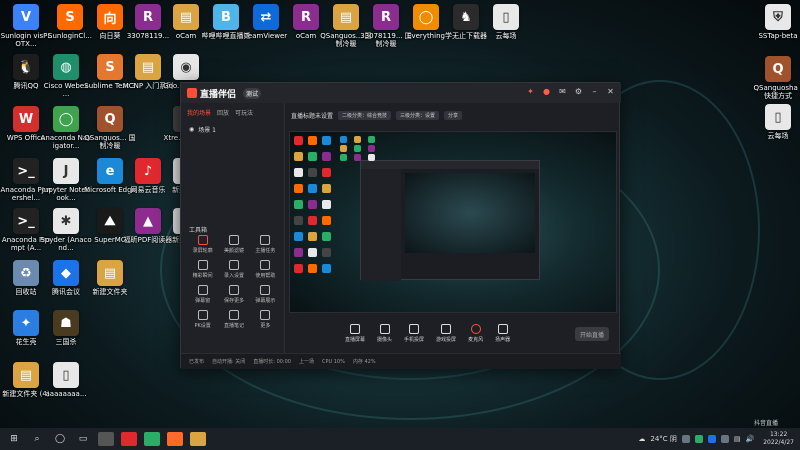 The width and height of the screenshot is (800, 450). Describe the element at coordinates (506, 33) in the screenshot. I see `desktop-icon-yunzhuofu: ▯ 云每场` at that location.